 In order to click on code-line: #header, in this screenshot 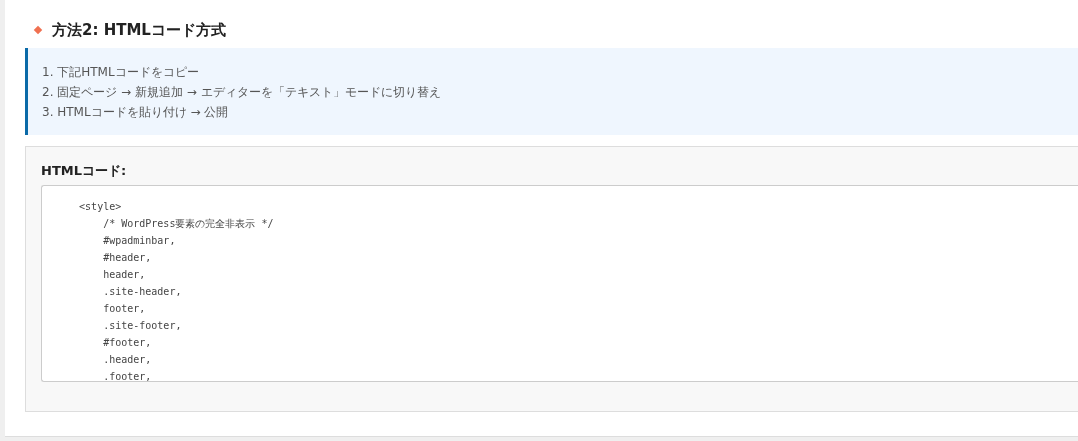, I will do `click(127, 258)`.